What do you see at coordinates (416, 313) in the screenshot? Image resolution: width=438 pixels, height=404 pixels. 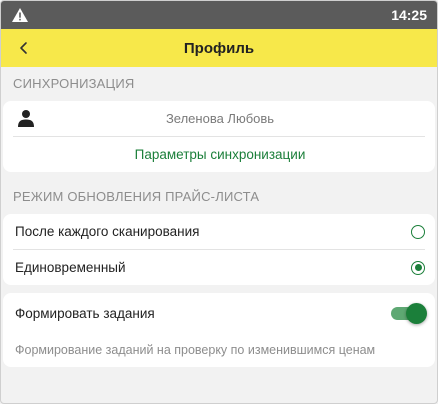 I see `toggle-thumb` at bounding box center [416, 313].